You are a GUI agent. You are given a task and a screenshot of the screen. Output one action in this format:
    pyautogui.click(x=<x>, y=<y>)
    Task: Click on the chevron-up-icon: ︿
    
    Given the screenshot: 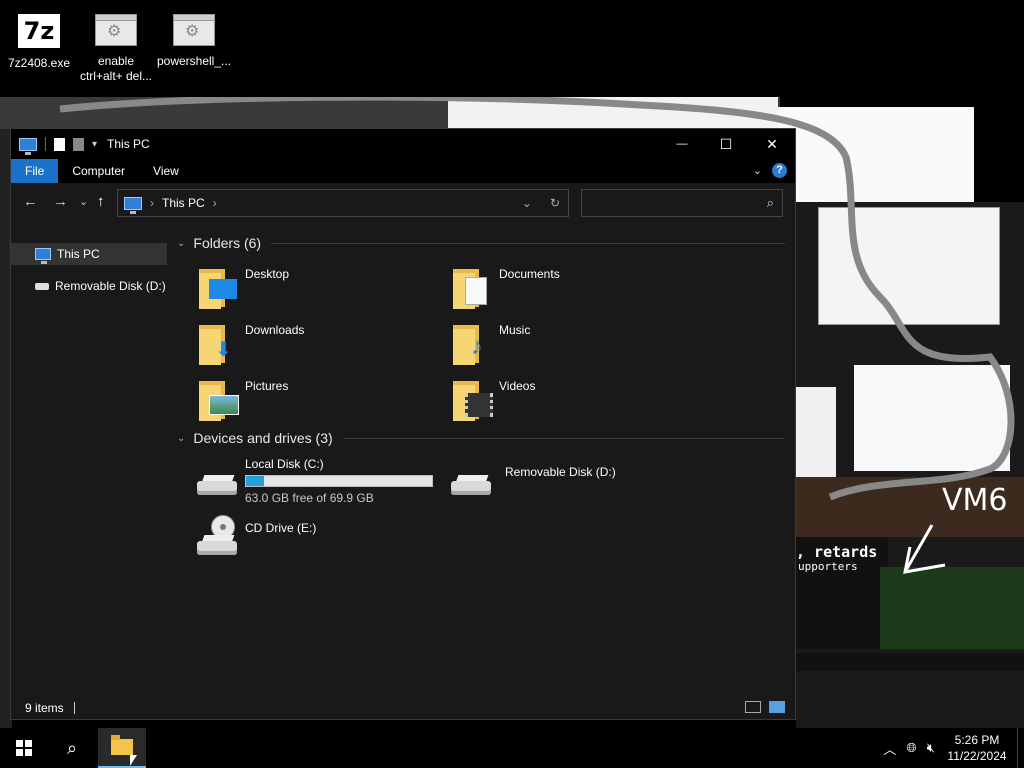 What is the action you would take?
    pyautogui.click(x=889, y=748)
    